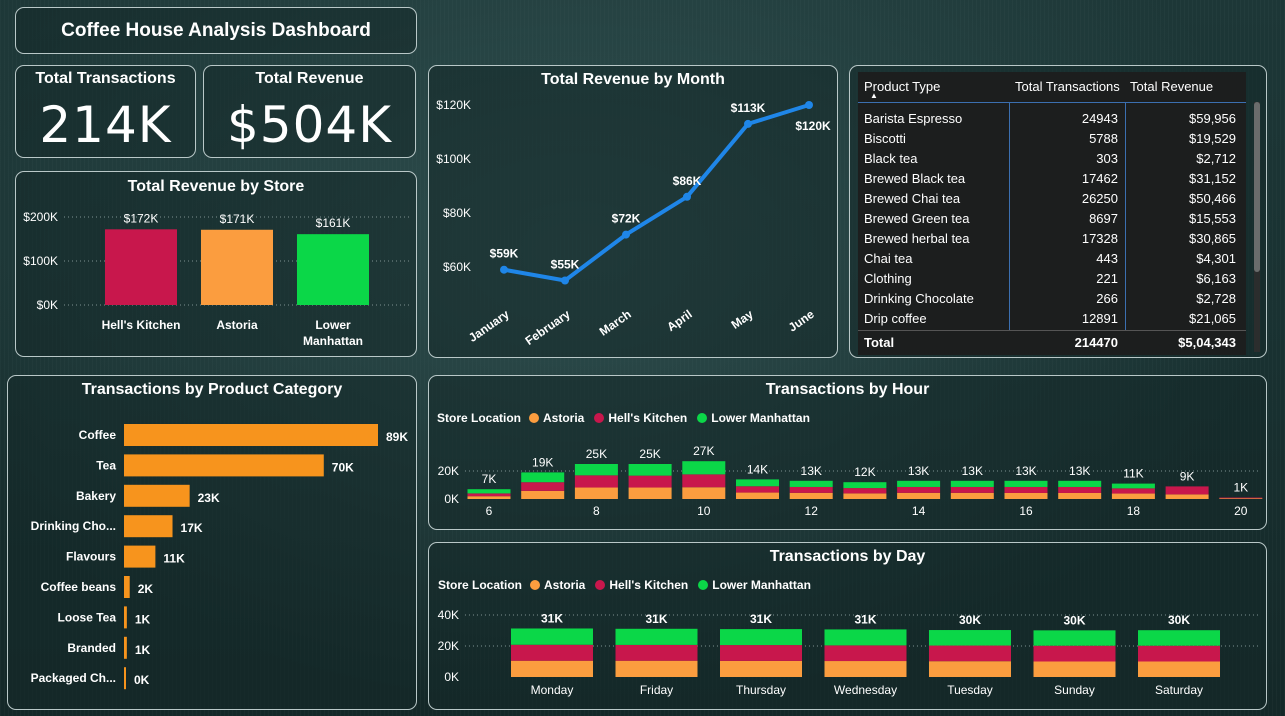 This screenshot has height=716, width=1285. What do you see at coordinates (1216, 258) in the screenshot?
I see `cell-revenue: $4,301` at bounding box center [1216, 258].